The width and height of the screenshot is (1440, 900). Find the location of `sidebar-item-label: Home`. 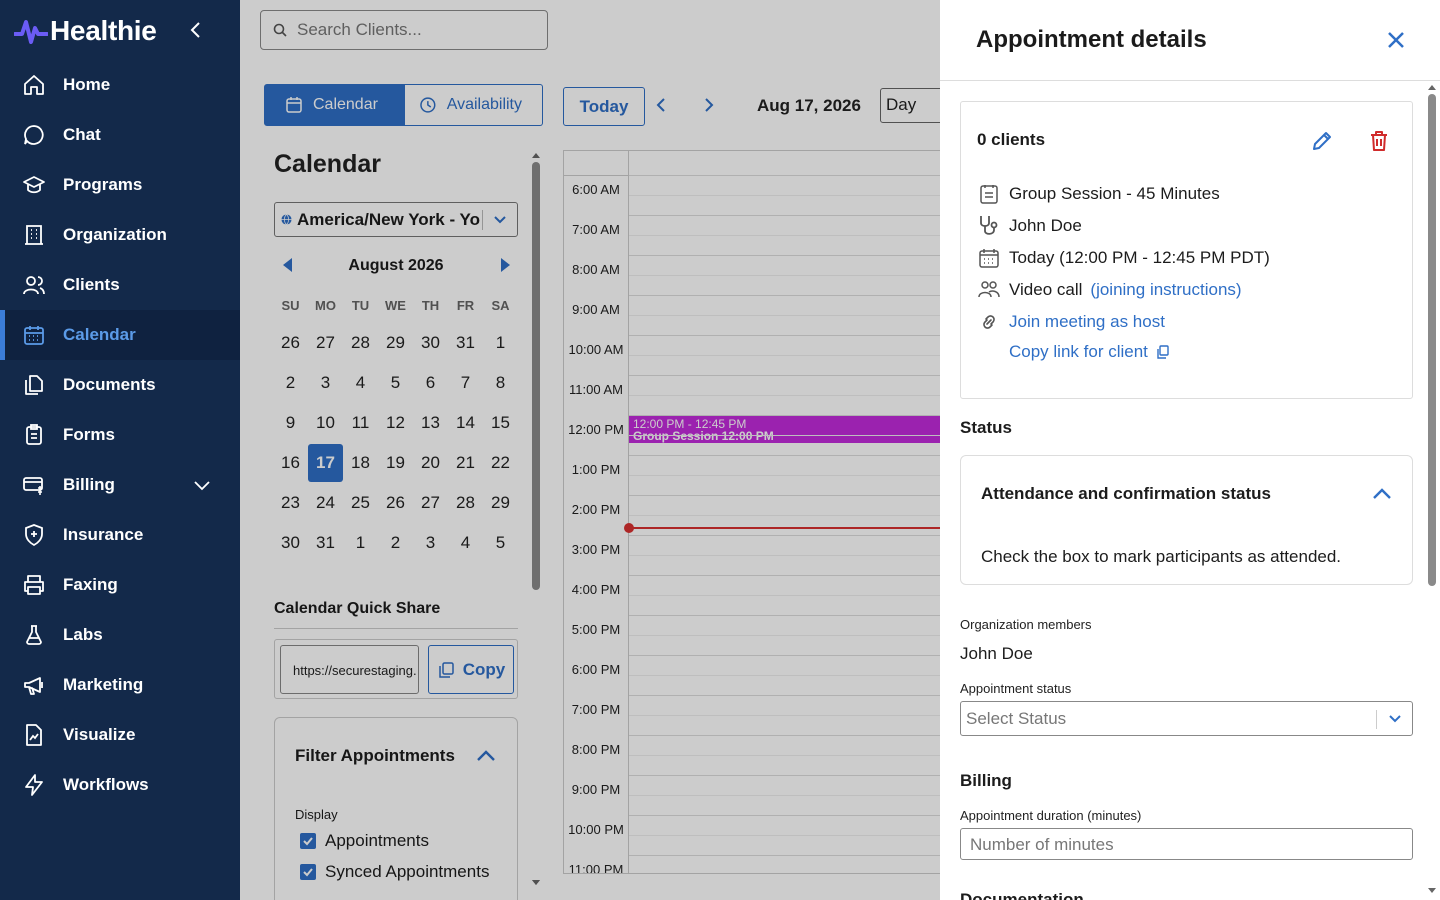

sidebar-item-label: Home is located at coordinates (87, 84).